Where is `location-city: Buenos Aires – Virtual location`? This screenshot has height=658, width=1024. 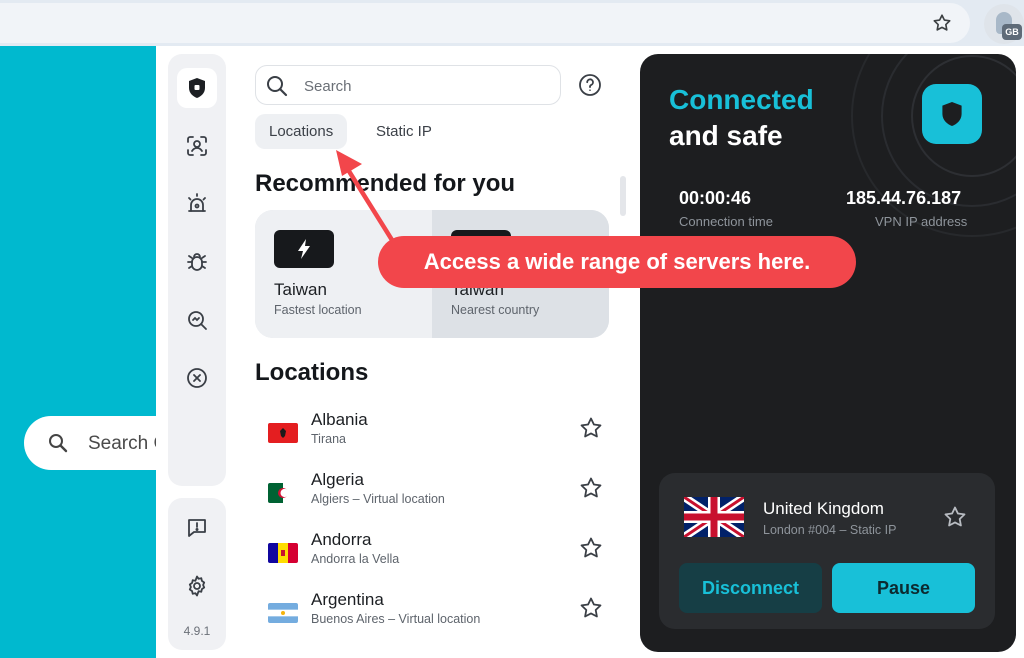 location-city: Buenos Aires – Virtual location is located at coordinates (396, 619).